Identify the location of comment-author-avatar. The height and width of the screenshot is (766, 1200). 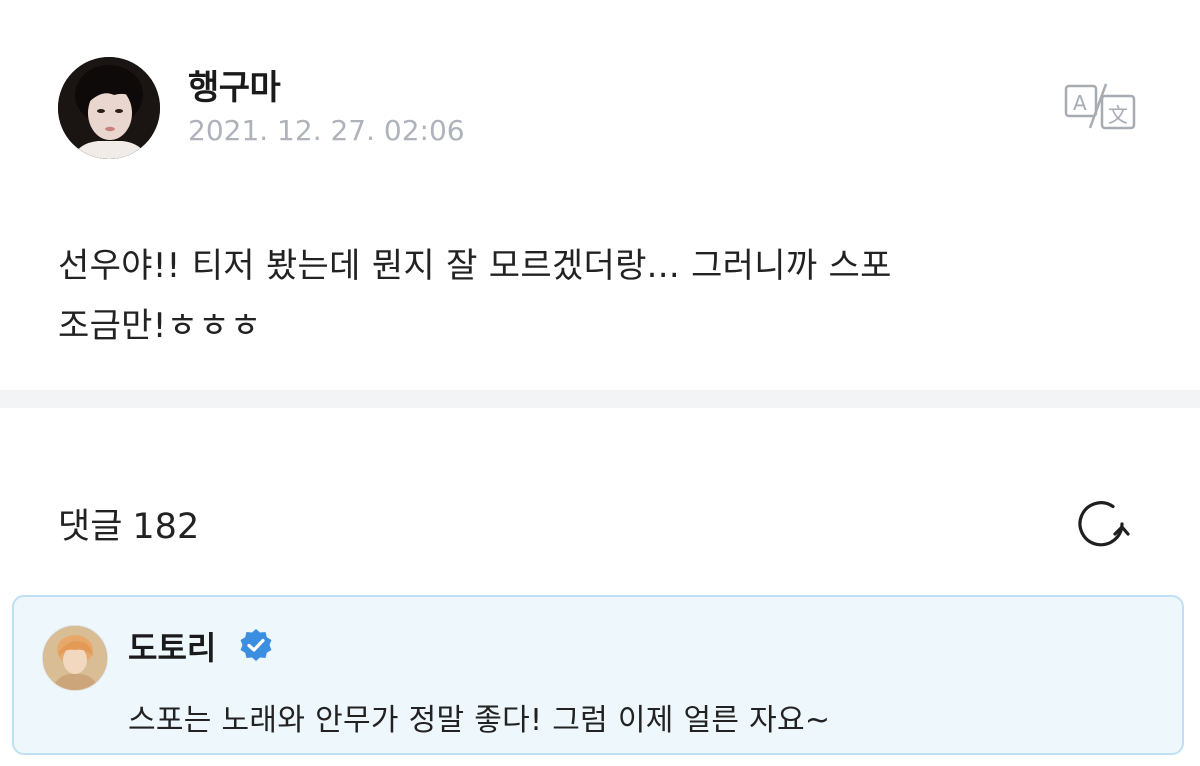
(75, 658).